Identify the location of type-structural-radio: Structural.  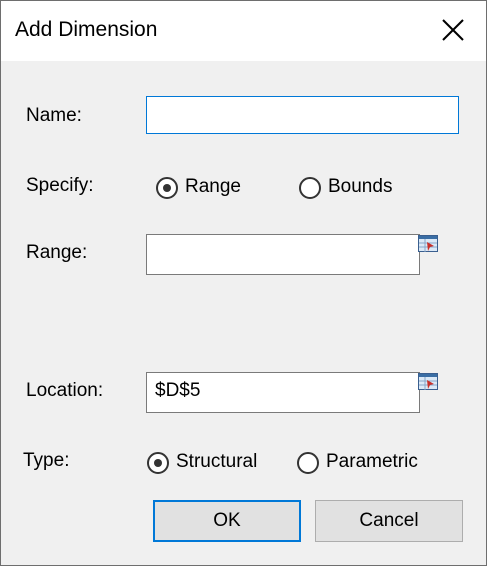
(214, 465).